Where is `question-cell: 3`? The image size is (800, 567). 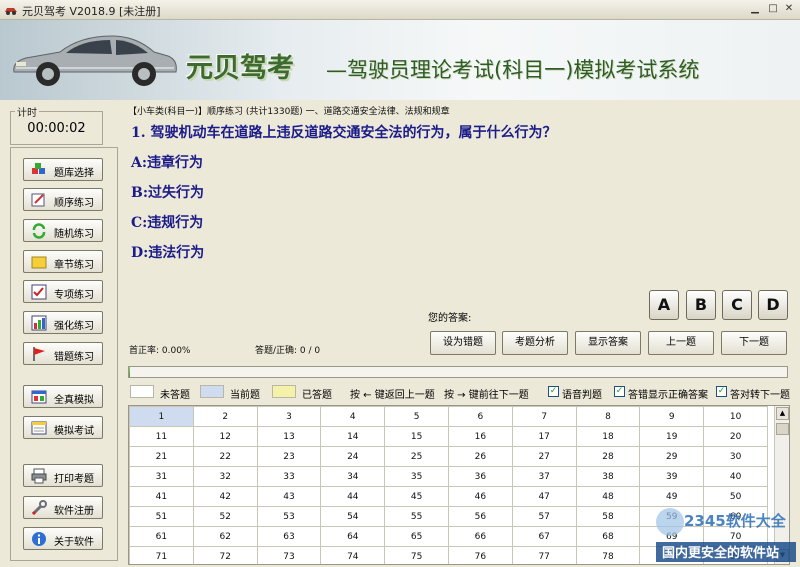 question-cell: 3 is located at coordinates (289, 416).